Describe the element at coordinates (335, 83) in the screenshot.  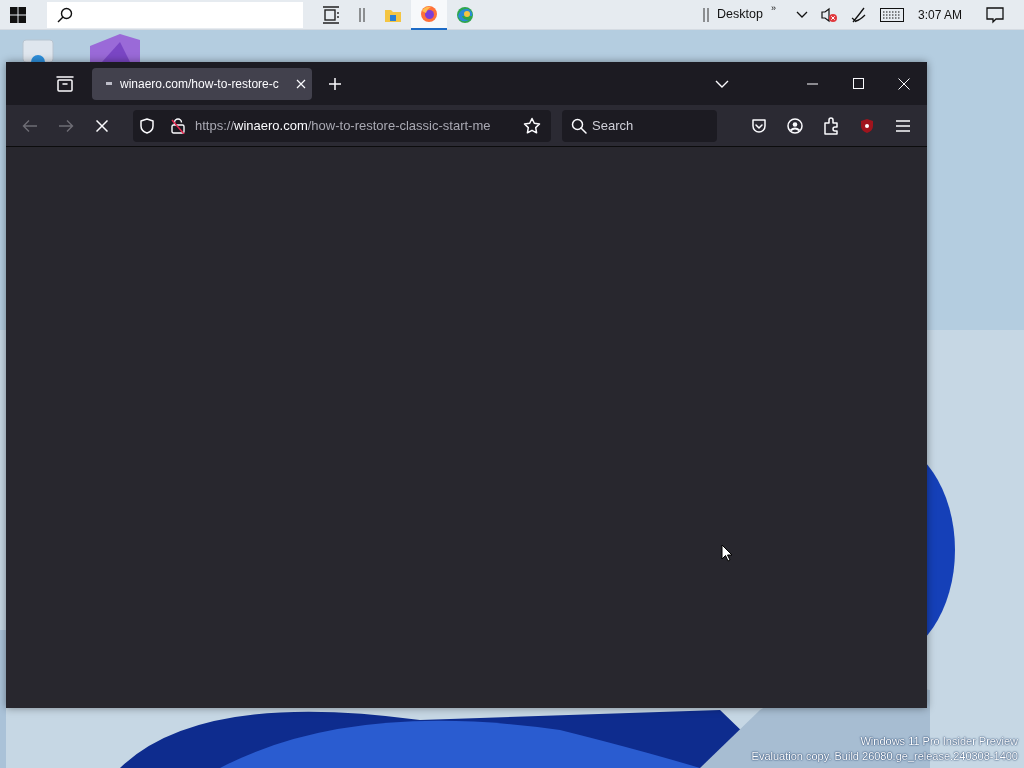
I see `plus-icon` at that location.